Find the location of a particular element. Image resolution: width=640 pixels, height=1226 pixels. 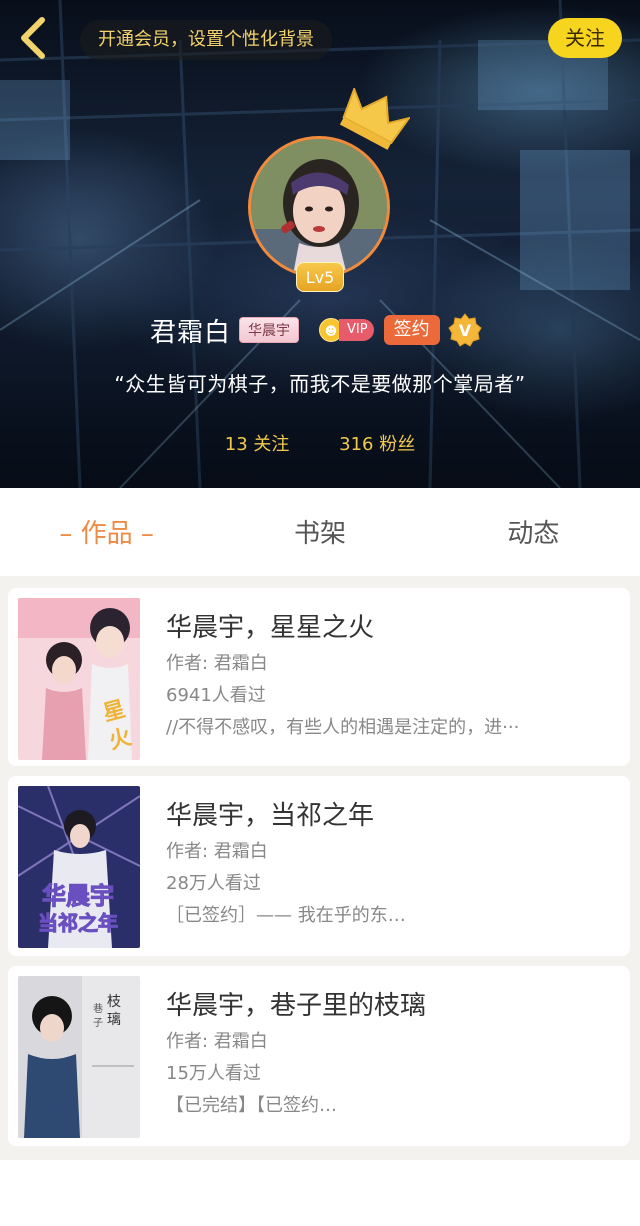

followers-count: 316 粉丝 is located at coordinates (377, 443).